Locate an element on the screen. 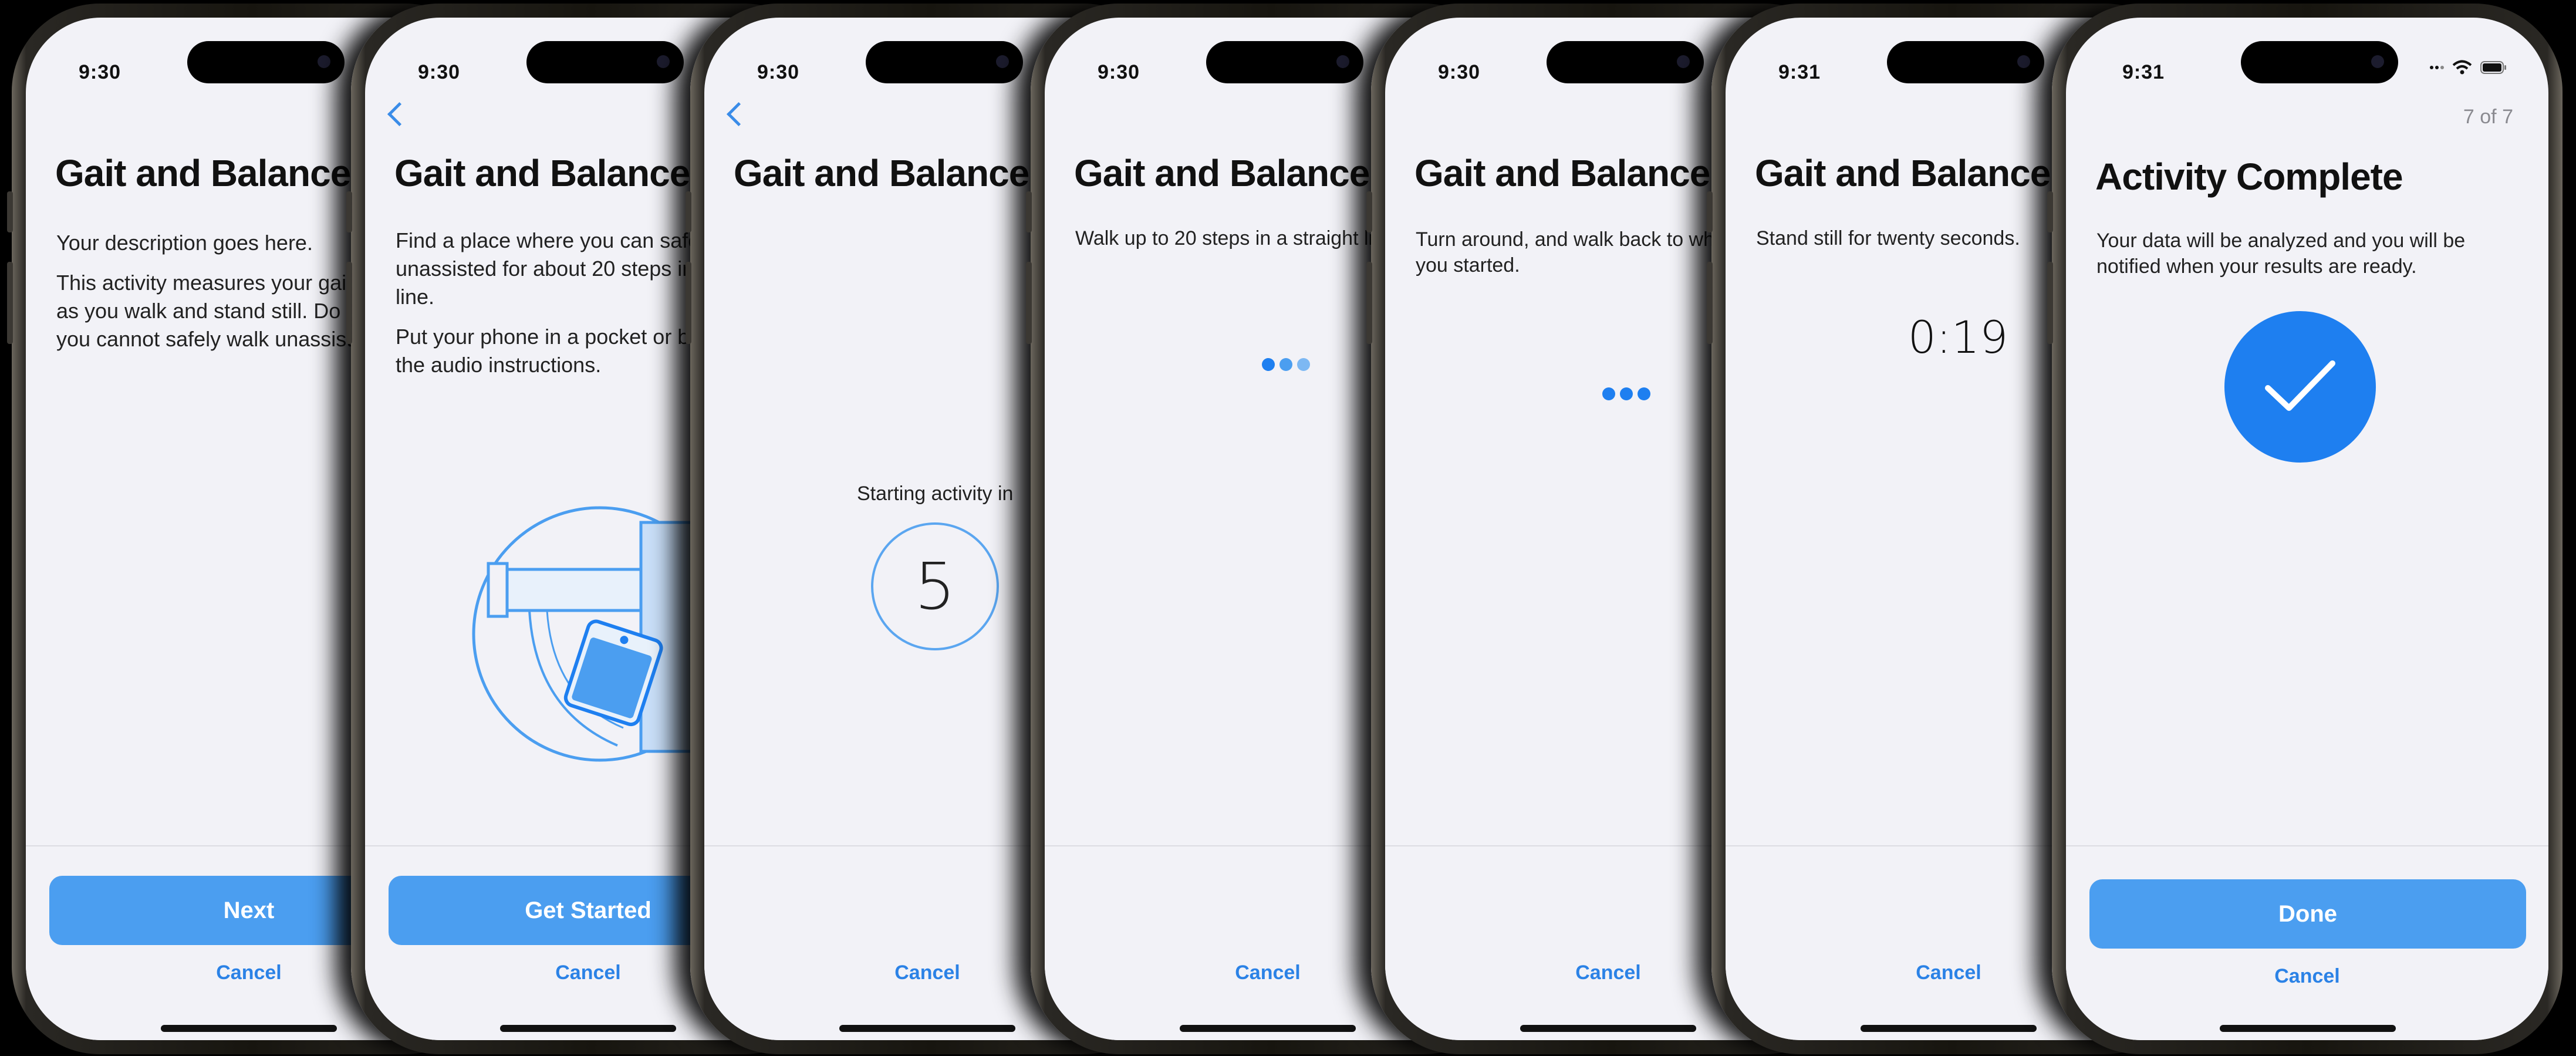 This screenshot has width=2576, height=1056. checkmark-icon is located at coordinates (2300, 385).